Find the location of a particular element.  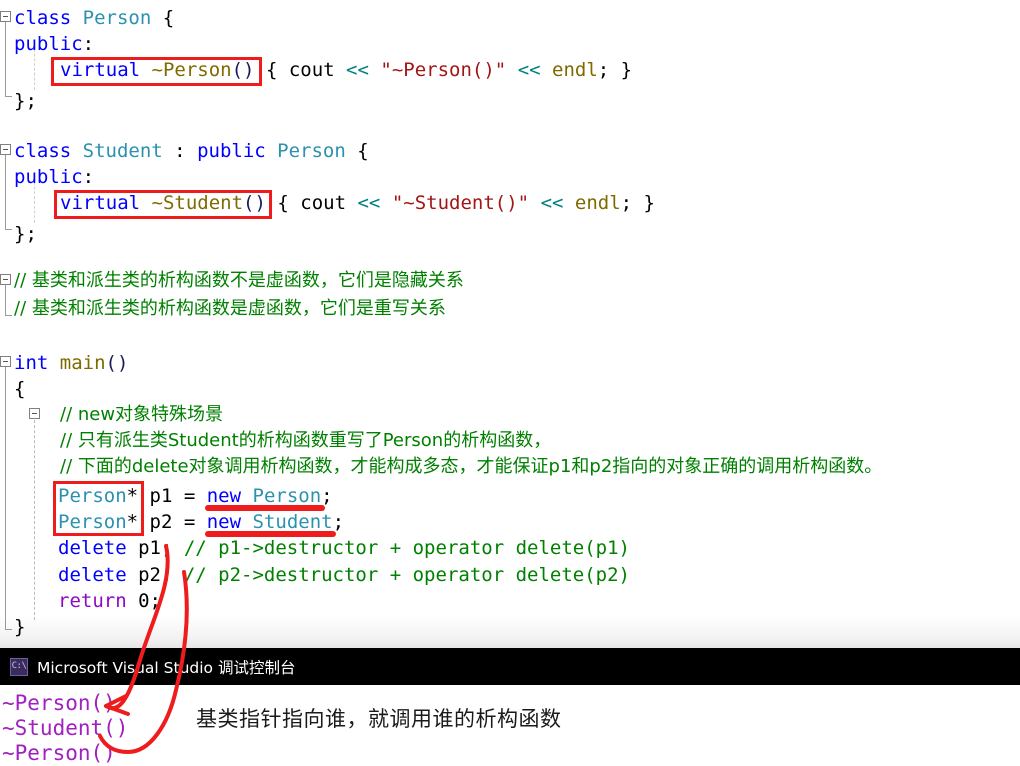

line-class-student-tok-2: Student is located at coordinates (122, 151).